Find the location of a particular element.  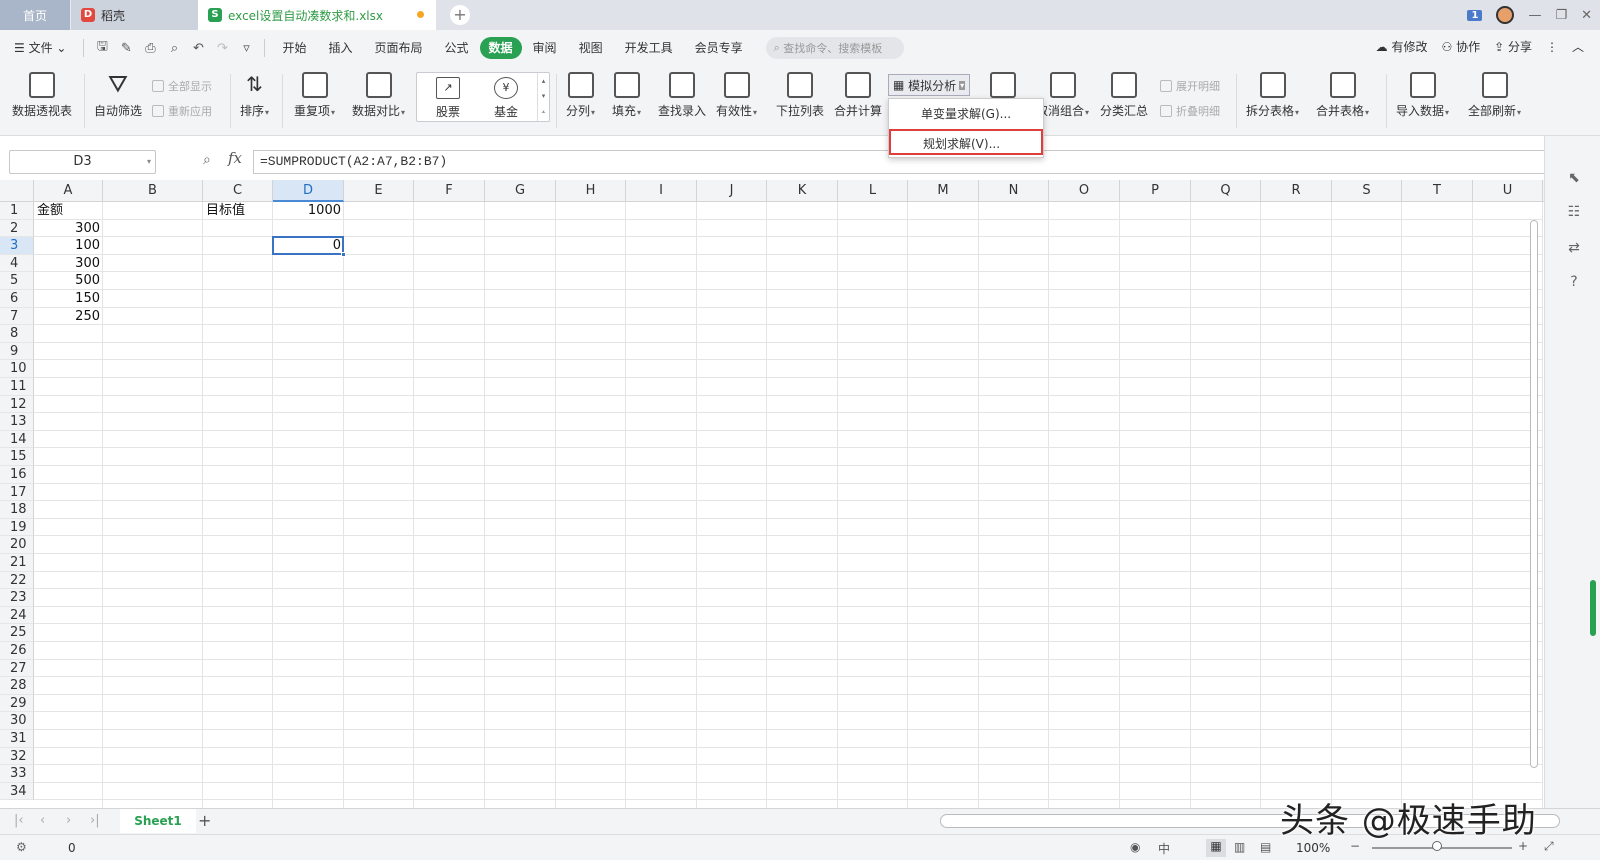

settings-sliders-icon: ☷ is located at coordinates (1574, 213).